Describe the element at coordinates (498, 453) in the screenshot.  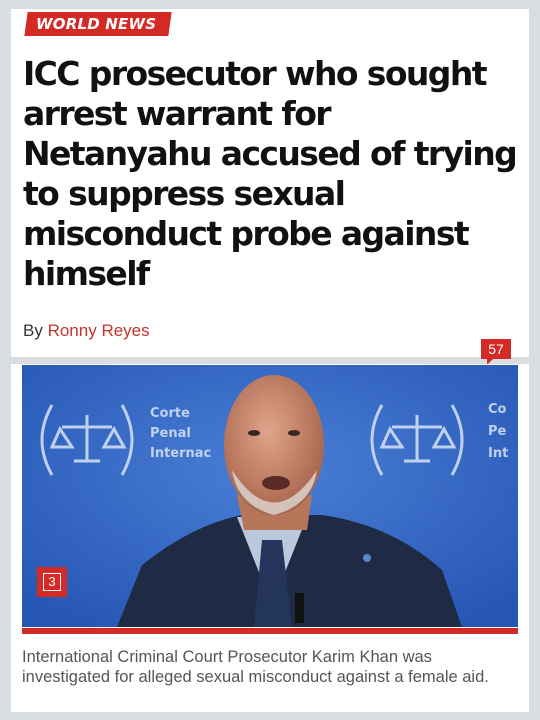
I see `backdrop-text-right-3: Int` at that location.